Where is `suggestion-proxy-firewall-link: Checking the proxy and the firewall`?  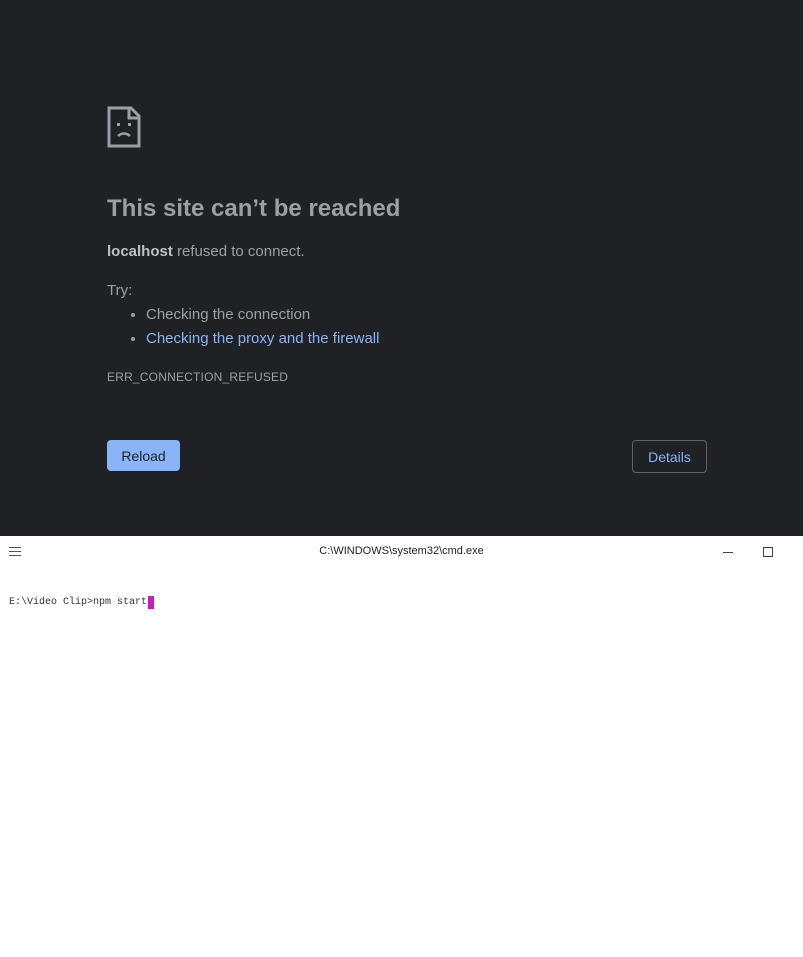 suggestion-proxy-firewall-link: Checking the proxy and the firewall is located at coordinates (262, 338).